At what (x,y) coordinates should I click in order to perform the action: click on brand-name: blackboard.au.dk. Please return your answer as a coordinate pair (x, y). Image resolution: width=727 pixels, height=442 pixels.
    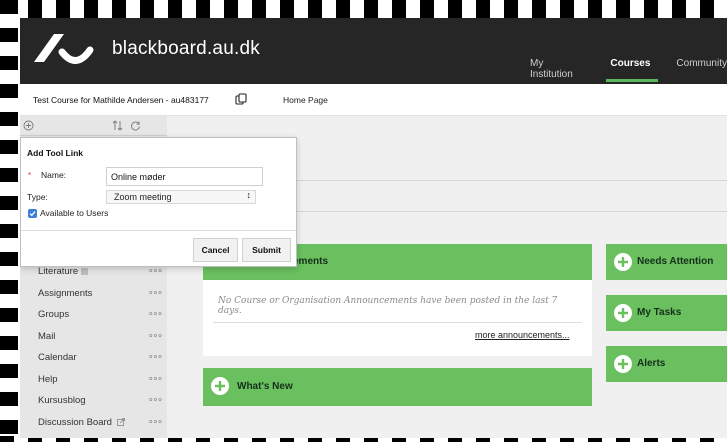
    Looking at the image, I should click on (186, 49).